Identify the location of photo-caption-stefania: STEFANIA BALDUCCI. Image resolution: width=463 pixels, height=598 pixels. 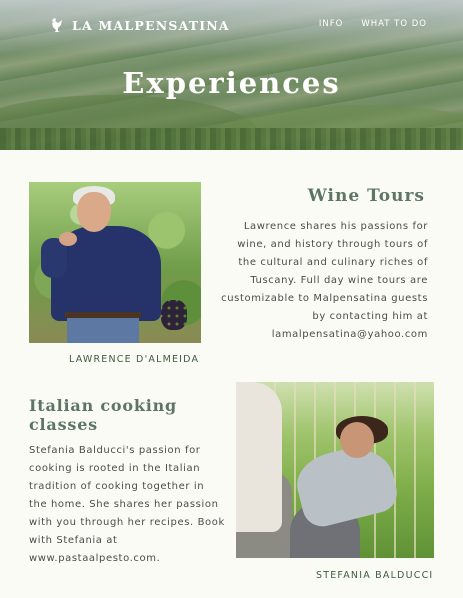
(375, 575).